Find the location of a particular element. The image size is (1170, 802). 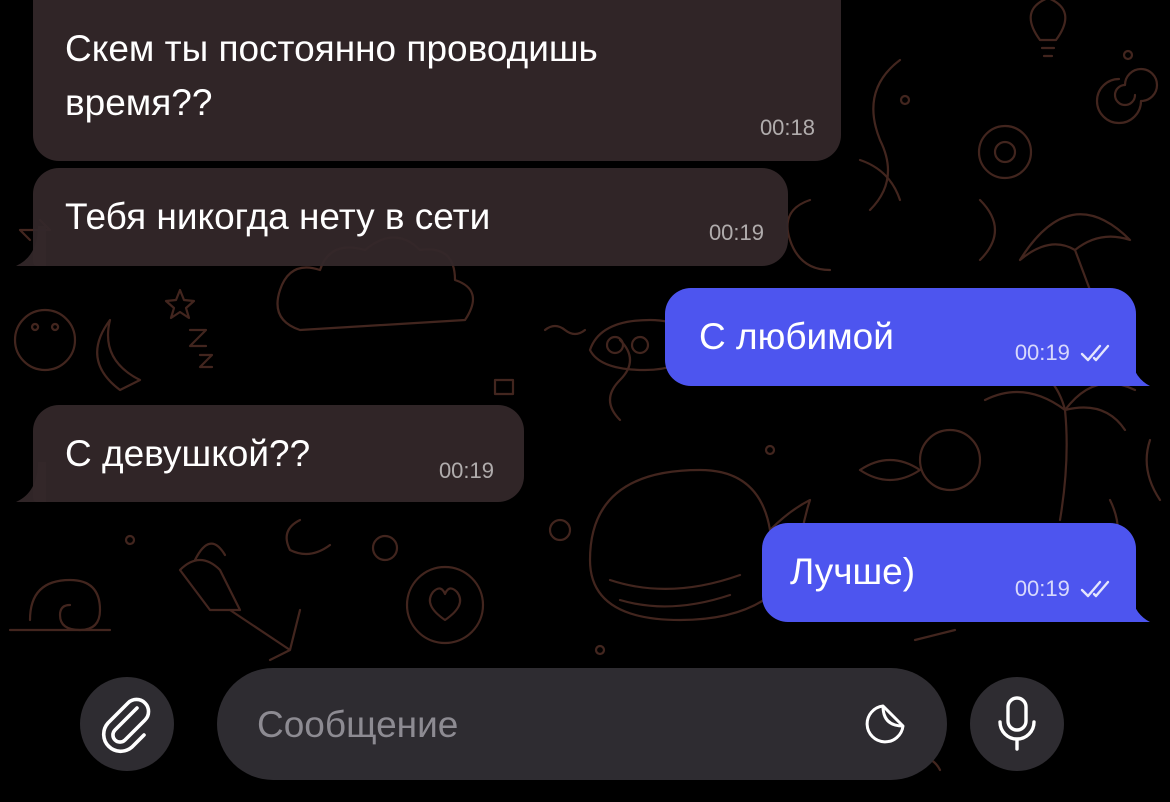

message-bubble-outgoing: С любимой 00:19 is located at coordinates (900, 337).